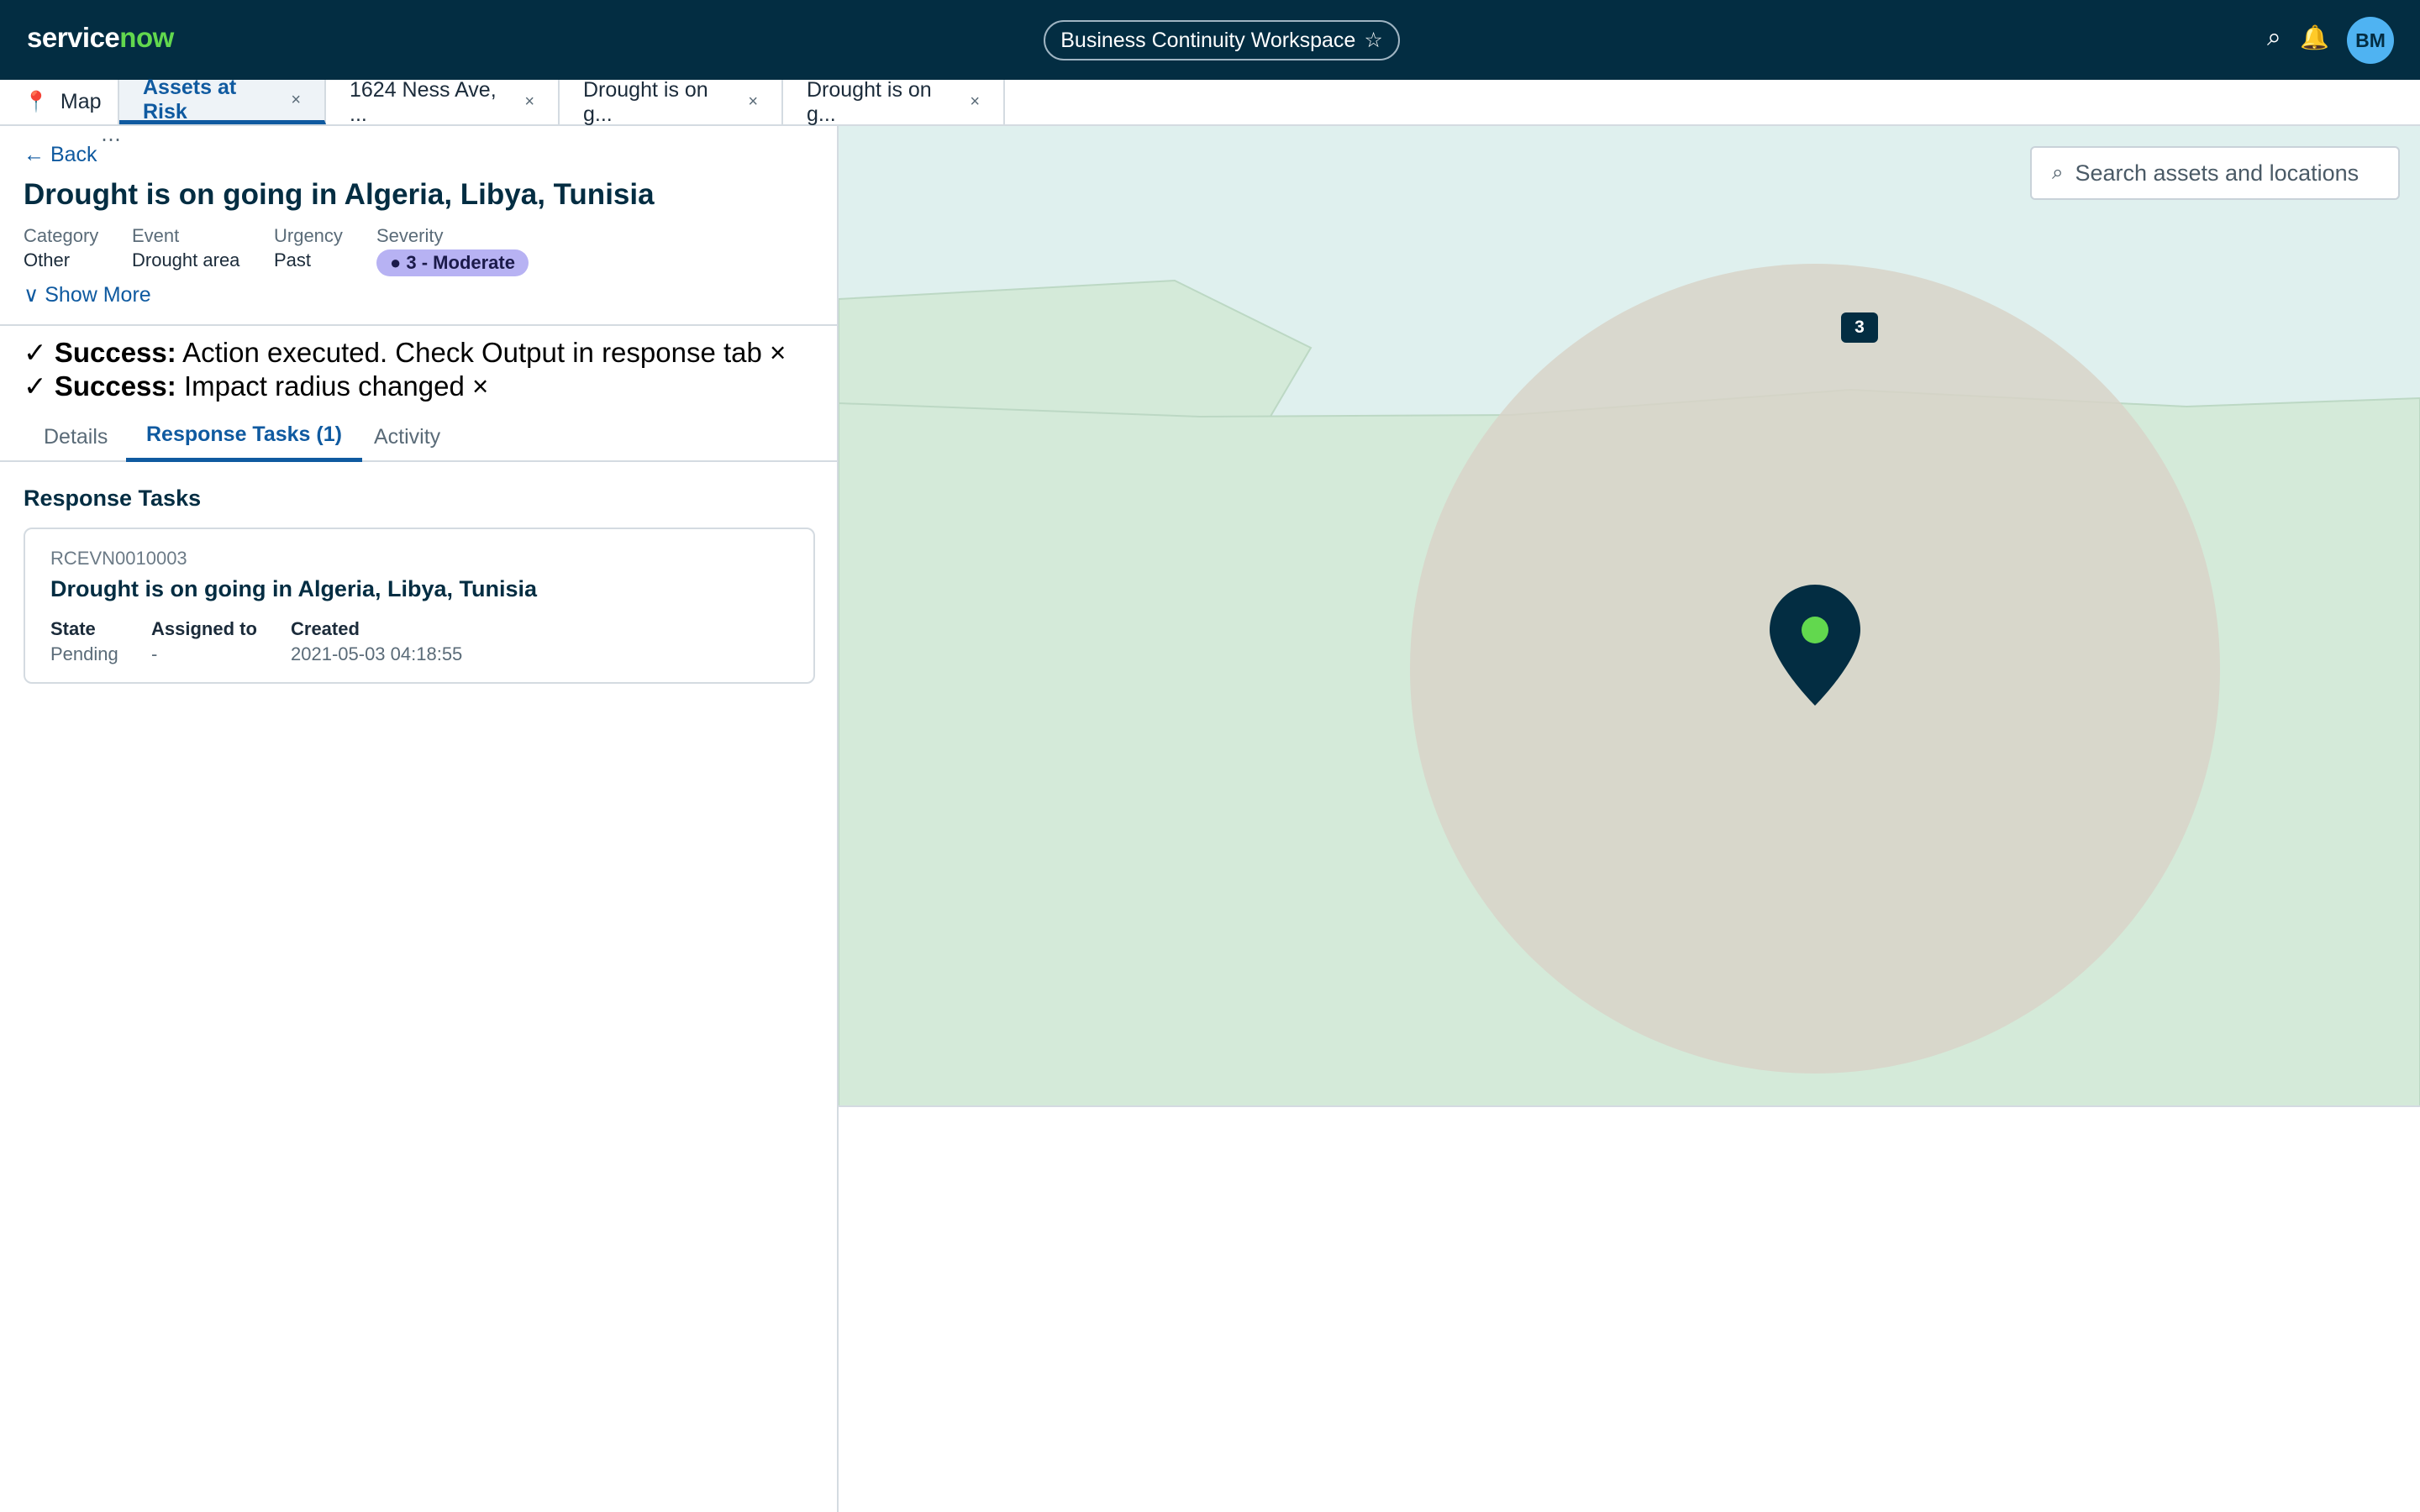 Image resolution: width=2420 pixels, height=1512 pixels. I want to click on message-text: Impact radius changed, so click(324, 386).